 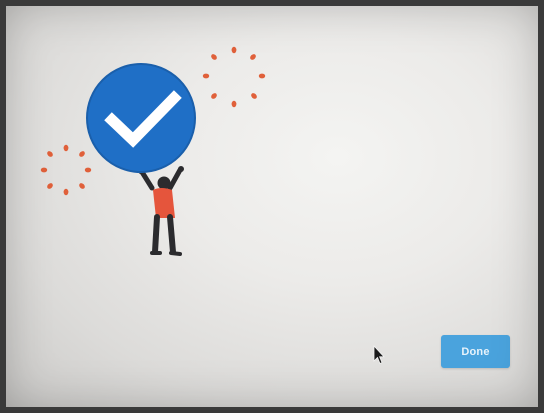 What do you see at coordinates (141, 118) in the screenshot?
I see `checkmark-badge-icon` at bounding box center [141, 118].